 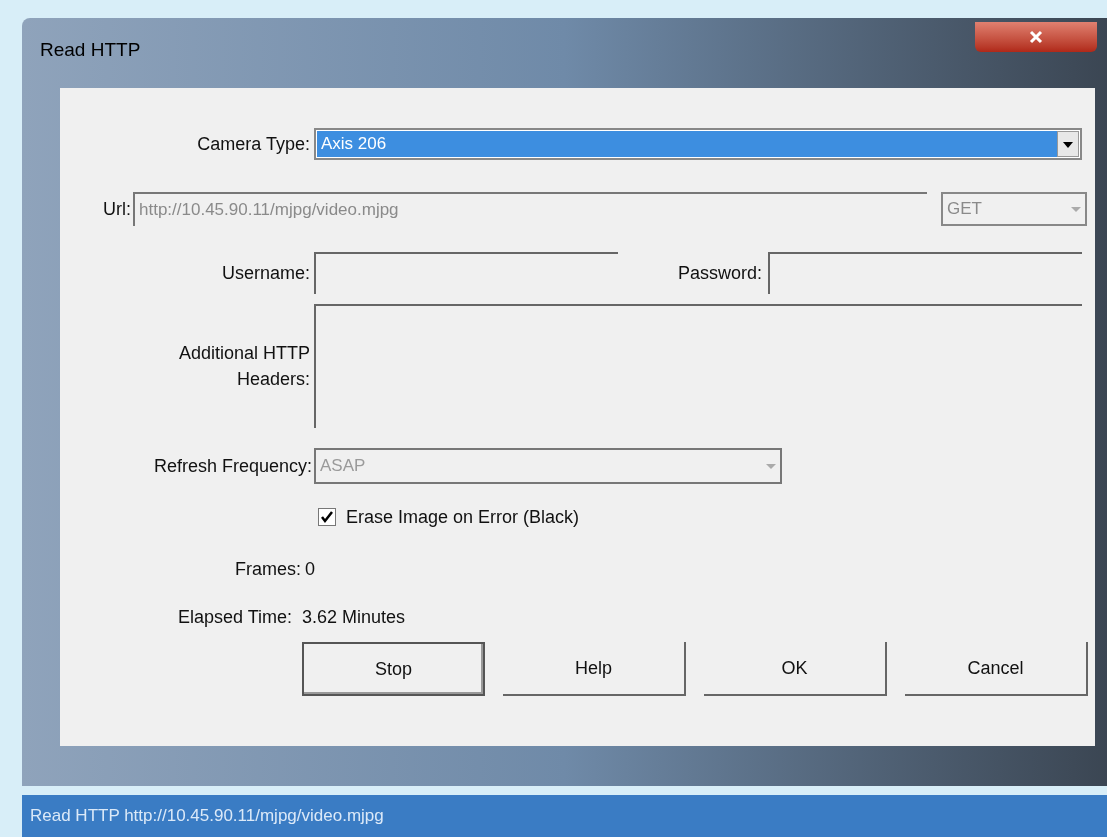 I want to click on window-title: Read HTTP, so click(x=90, y=50).